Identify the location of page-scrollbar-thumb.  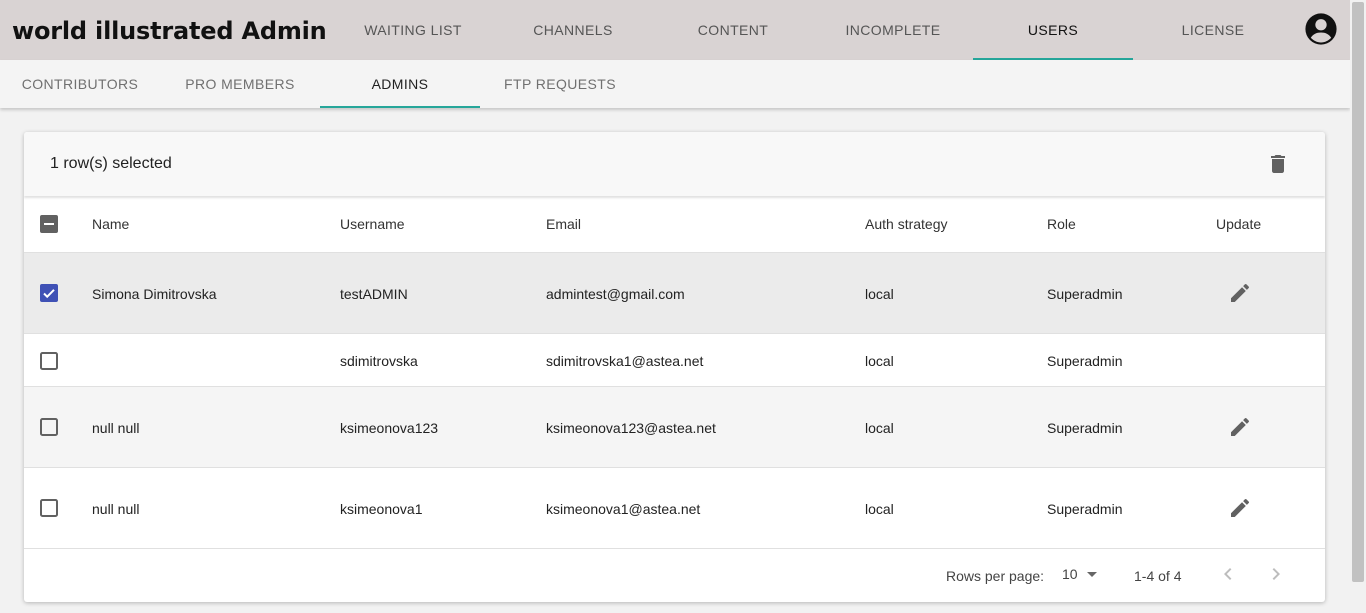
(1358, 292).